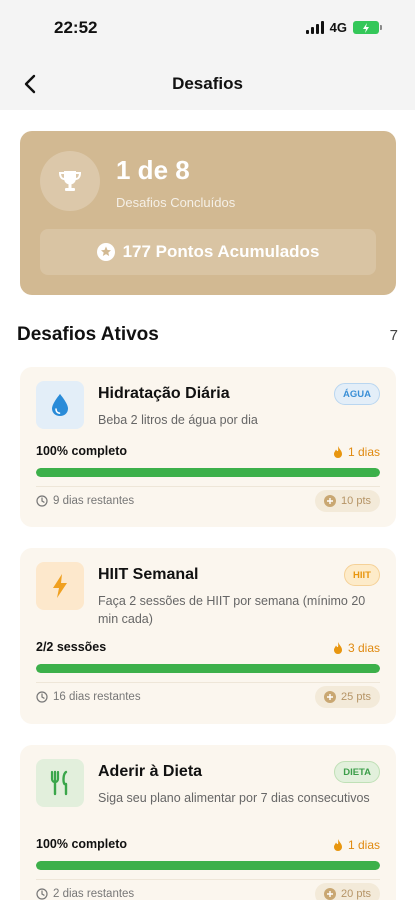 The width and height of the screenshot is (415, 900). What do you see at coordinates (356, 697) in the screenshot?
I see `points-text: 25 pts` at bounding box center [356, 697].